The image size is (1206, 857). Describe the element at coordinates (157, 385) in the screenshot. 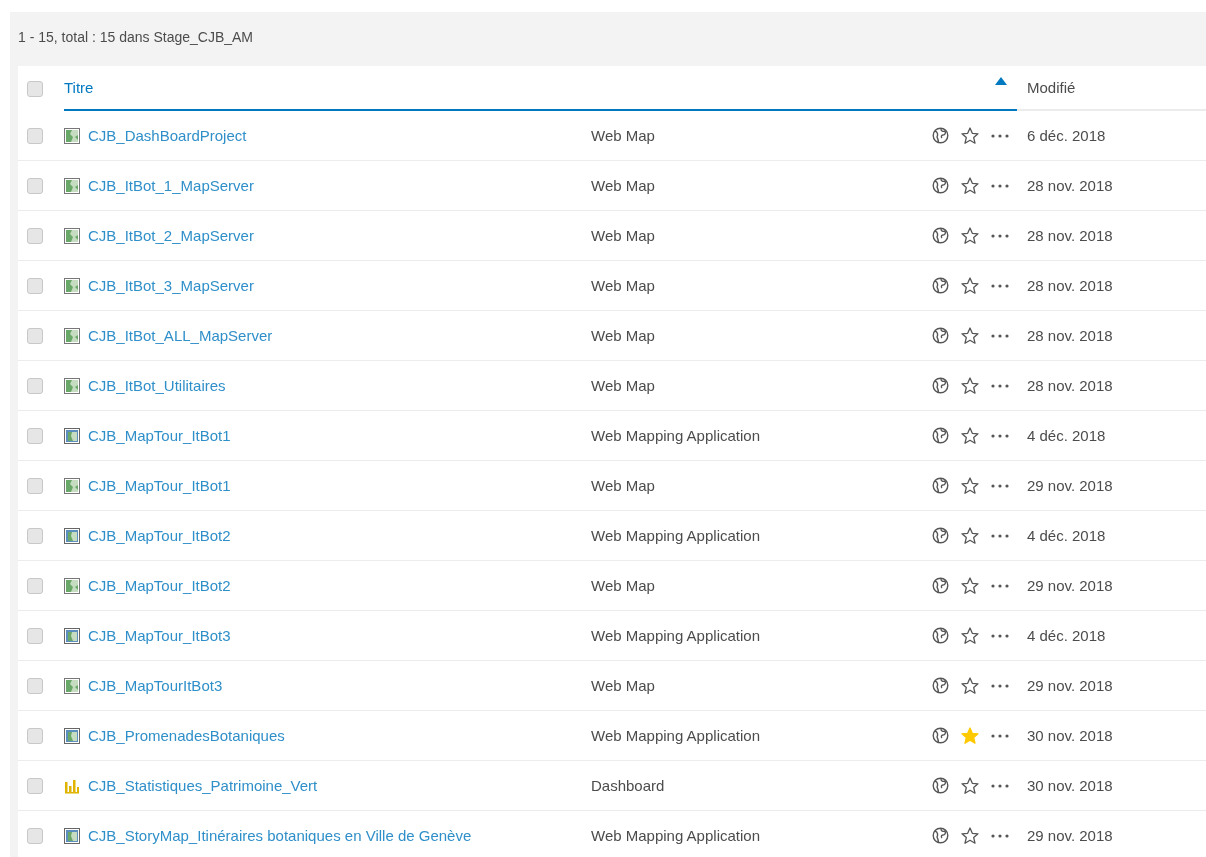

I see `item-title-link: CJB_ItBot_Utilitaires` at that location.